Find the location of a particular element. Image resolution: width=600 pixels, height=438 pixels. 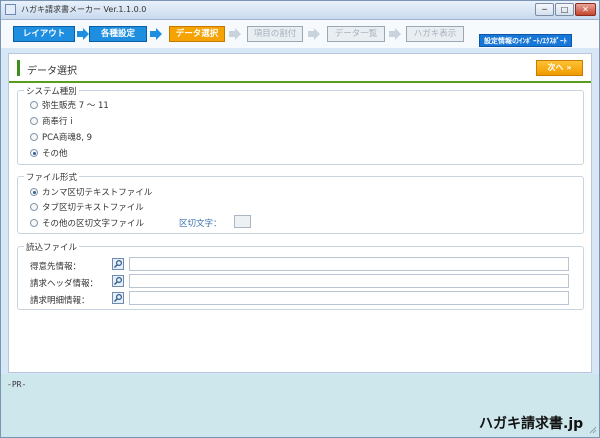

radio-label: その他 is located at coordinates (55, 154).